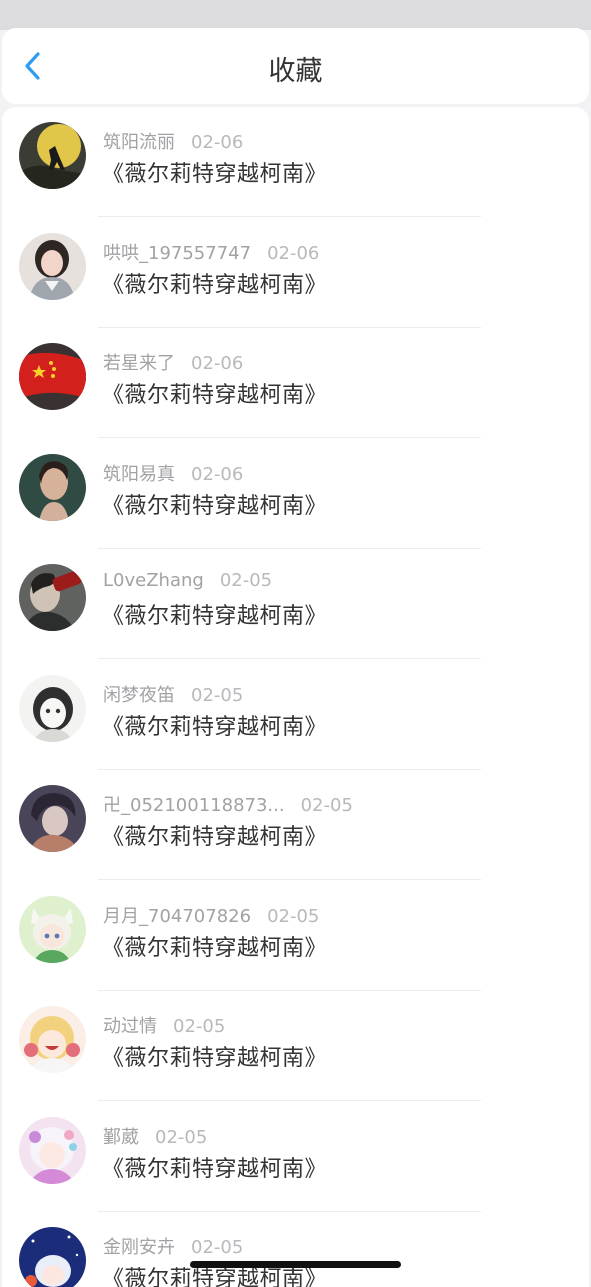 This screenshot has height=1287, width=591. I want to click on home-indicator, so click(295, 1264).